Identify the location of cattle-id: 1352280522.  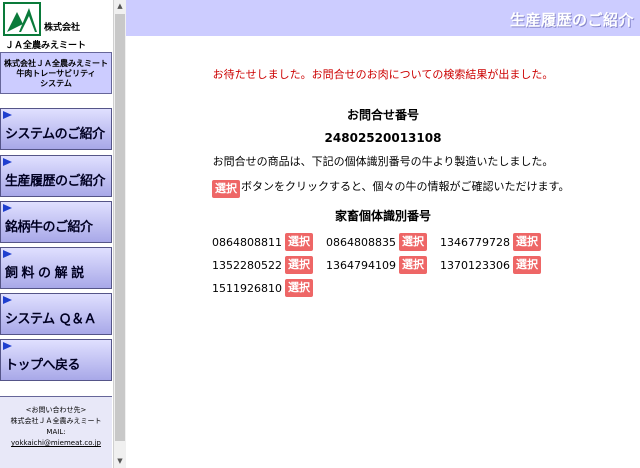
(247, 265).